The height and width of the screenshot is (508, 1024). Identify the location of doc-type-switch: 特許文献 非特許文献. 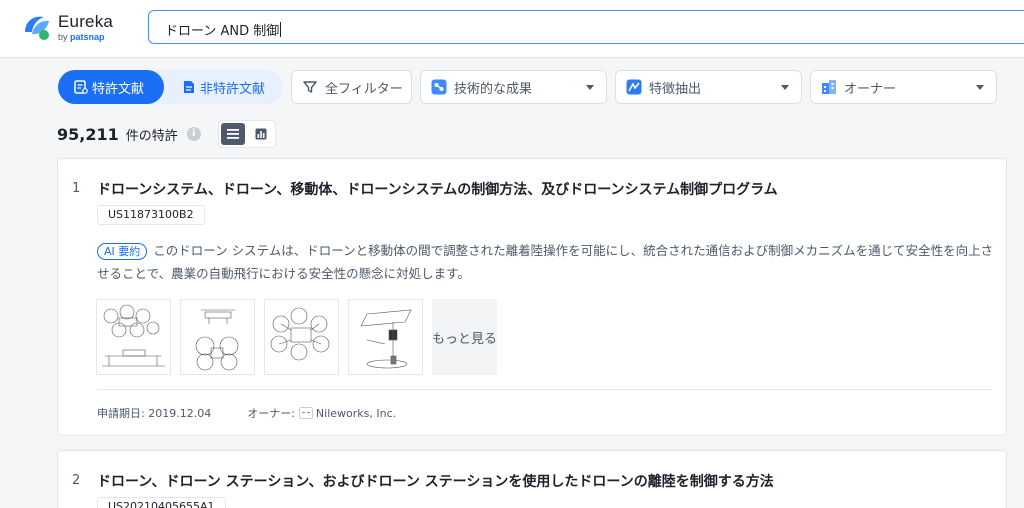
(170, 87).